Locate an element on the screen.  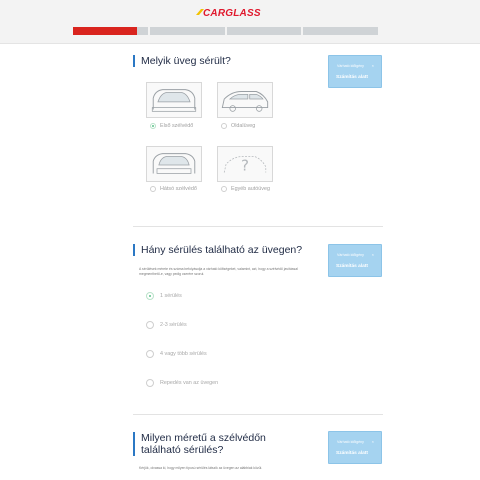
other-glass-card: ? is located at coordinates (245, 164).